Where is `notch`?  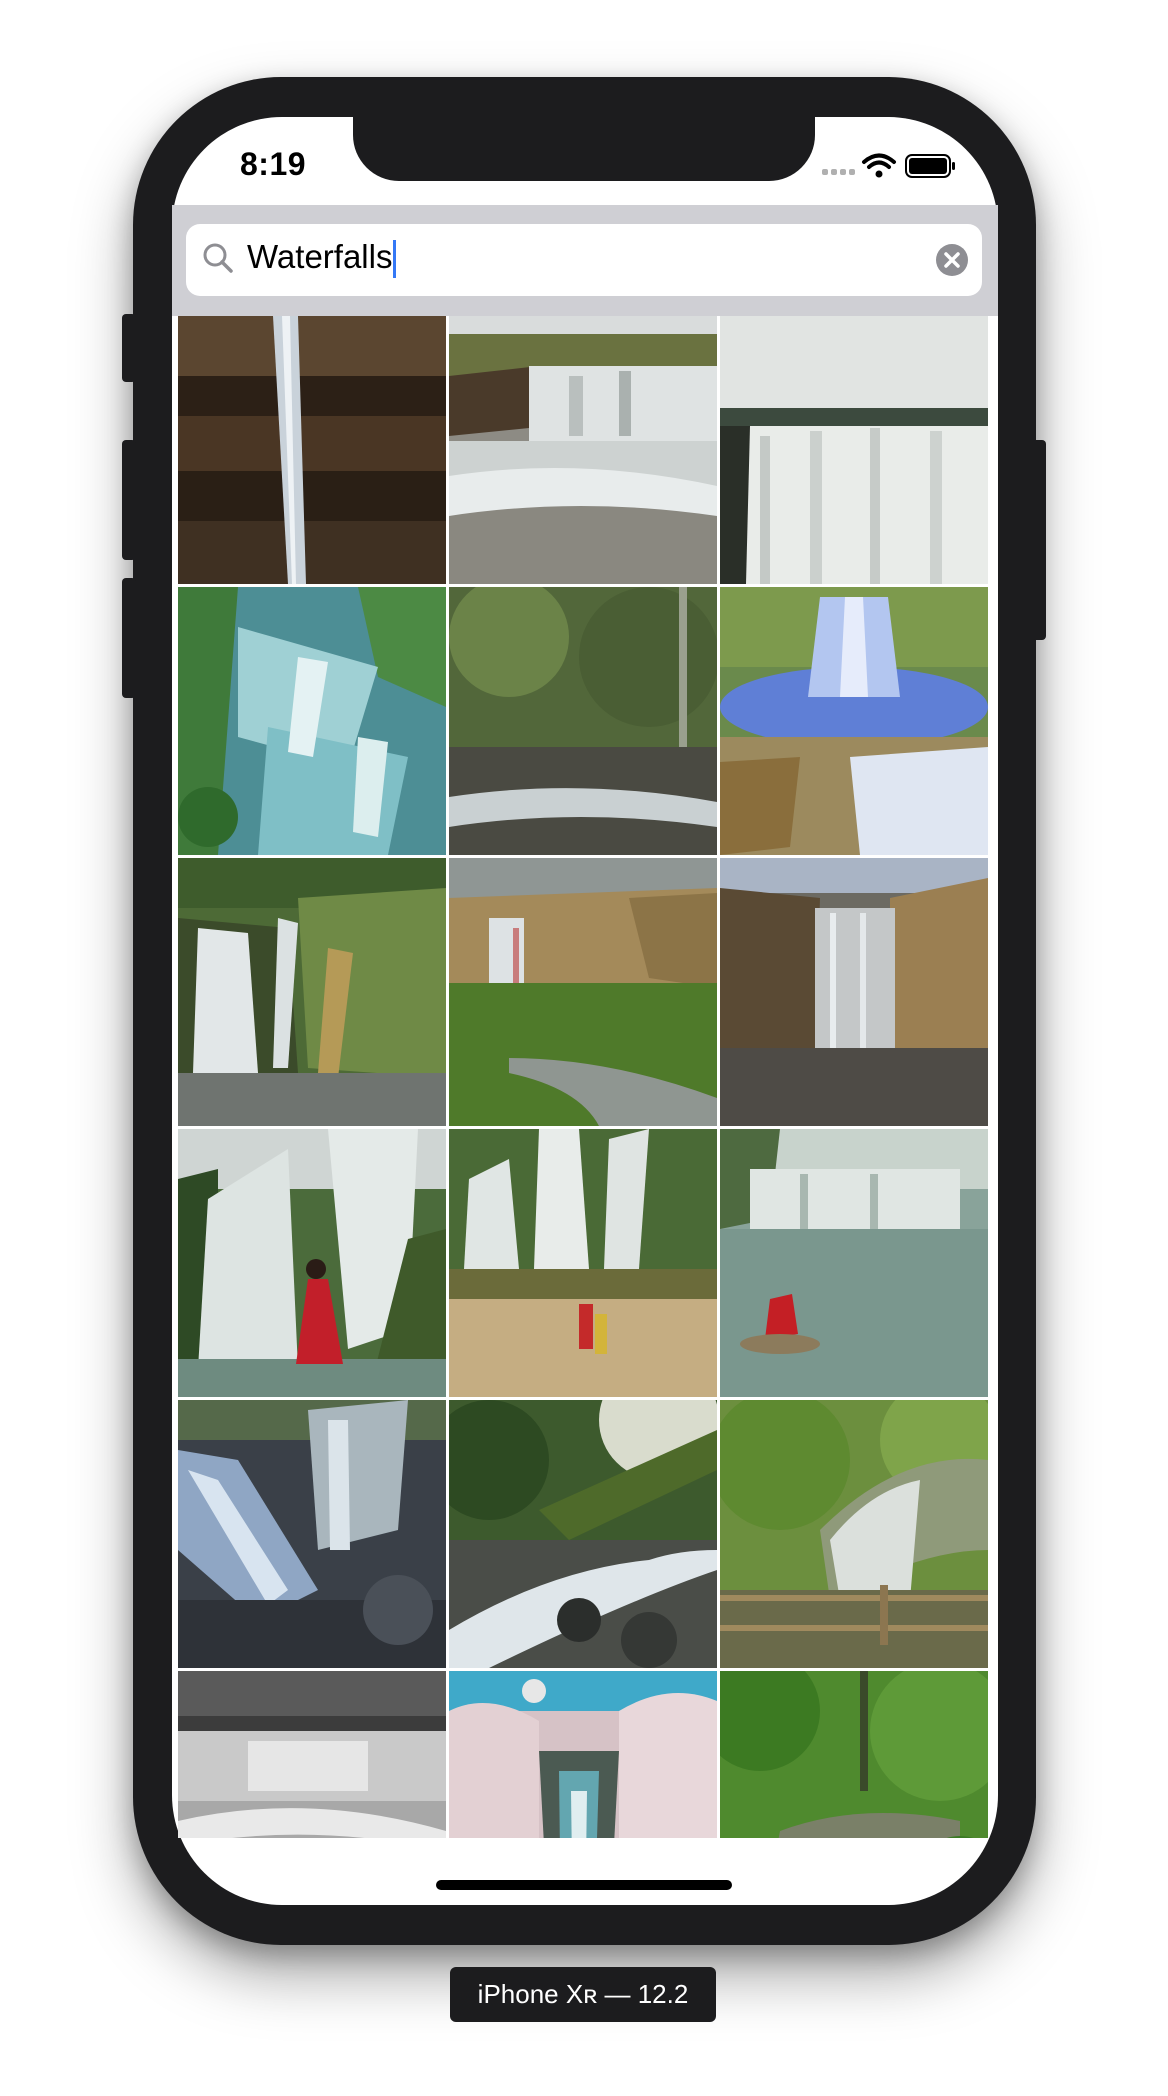 notch is located at coordinates (584, 149).